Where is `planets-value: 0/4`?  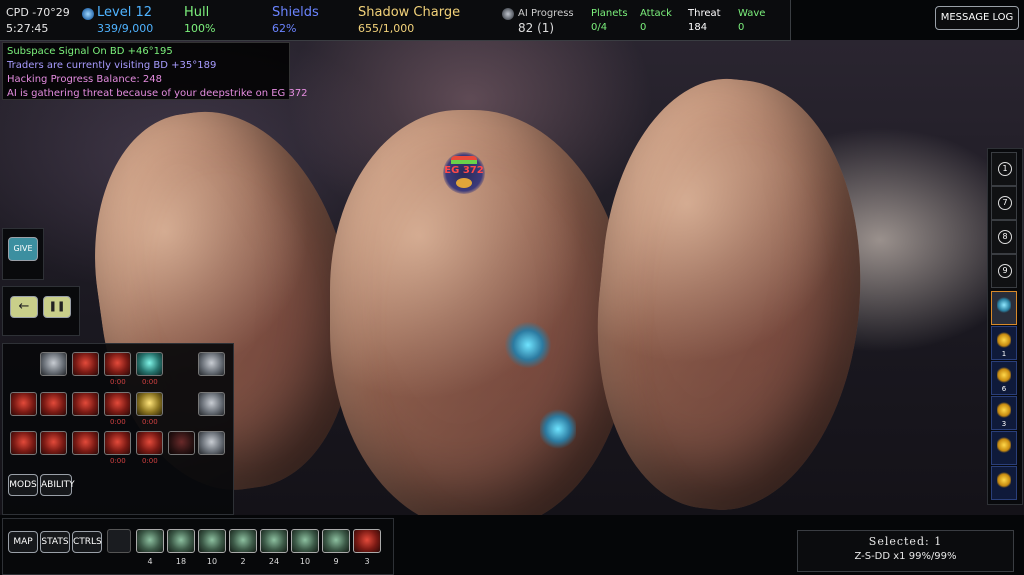
planets-value: 0/4 is located at coordinates (599, 27).